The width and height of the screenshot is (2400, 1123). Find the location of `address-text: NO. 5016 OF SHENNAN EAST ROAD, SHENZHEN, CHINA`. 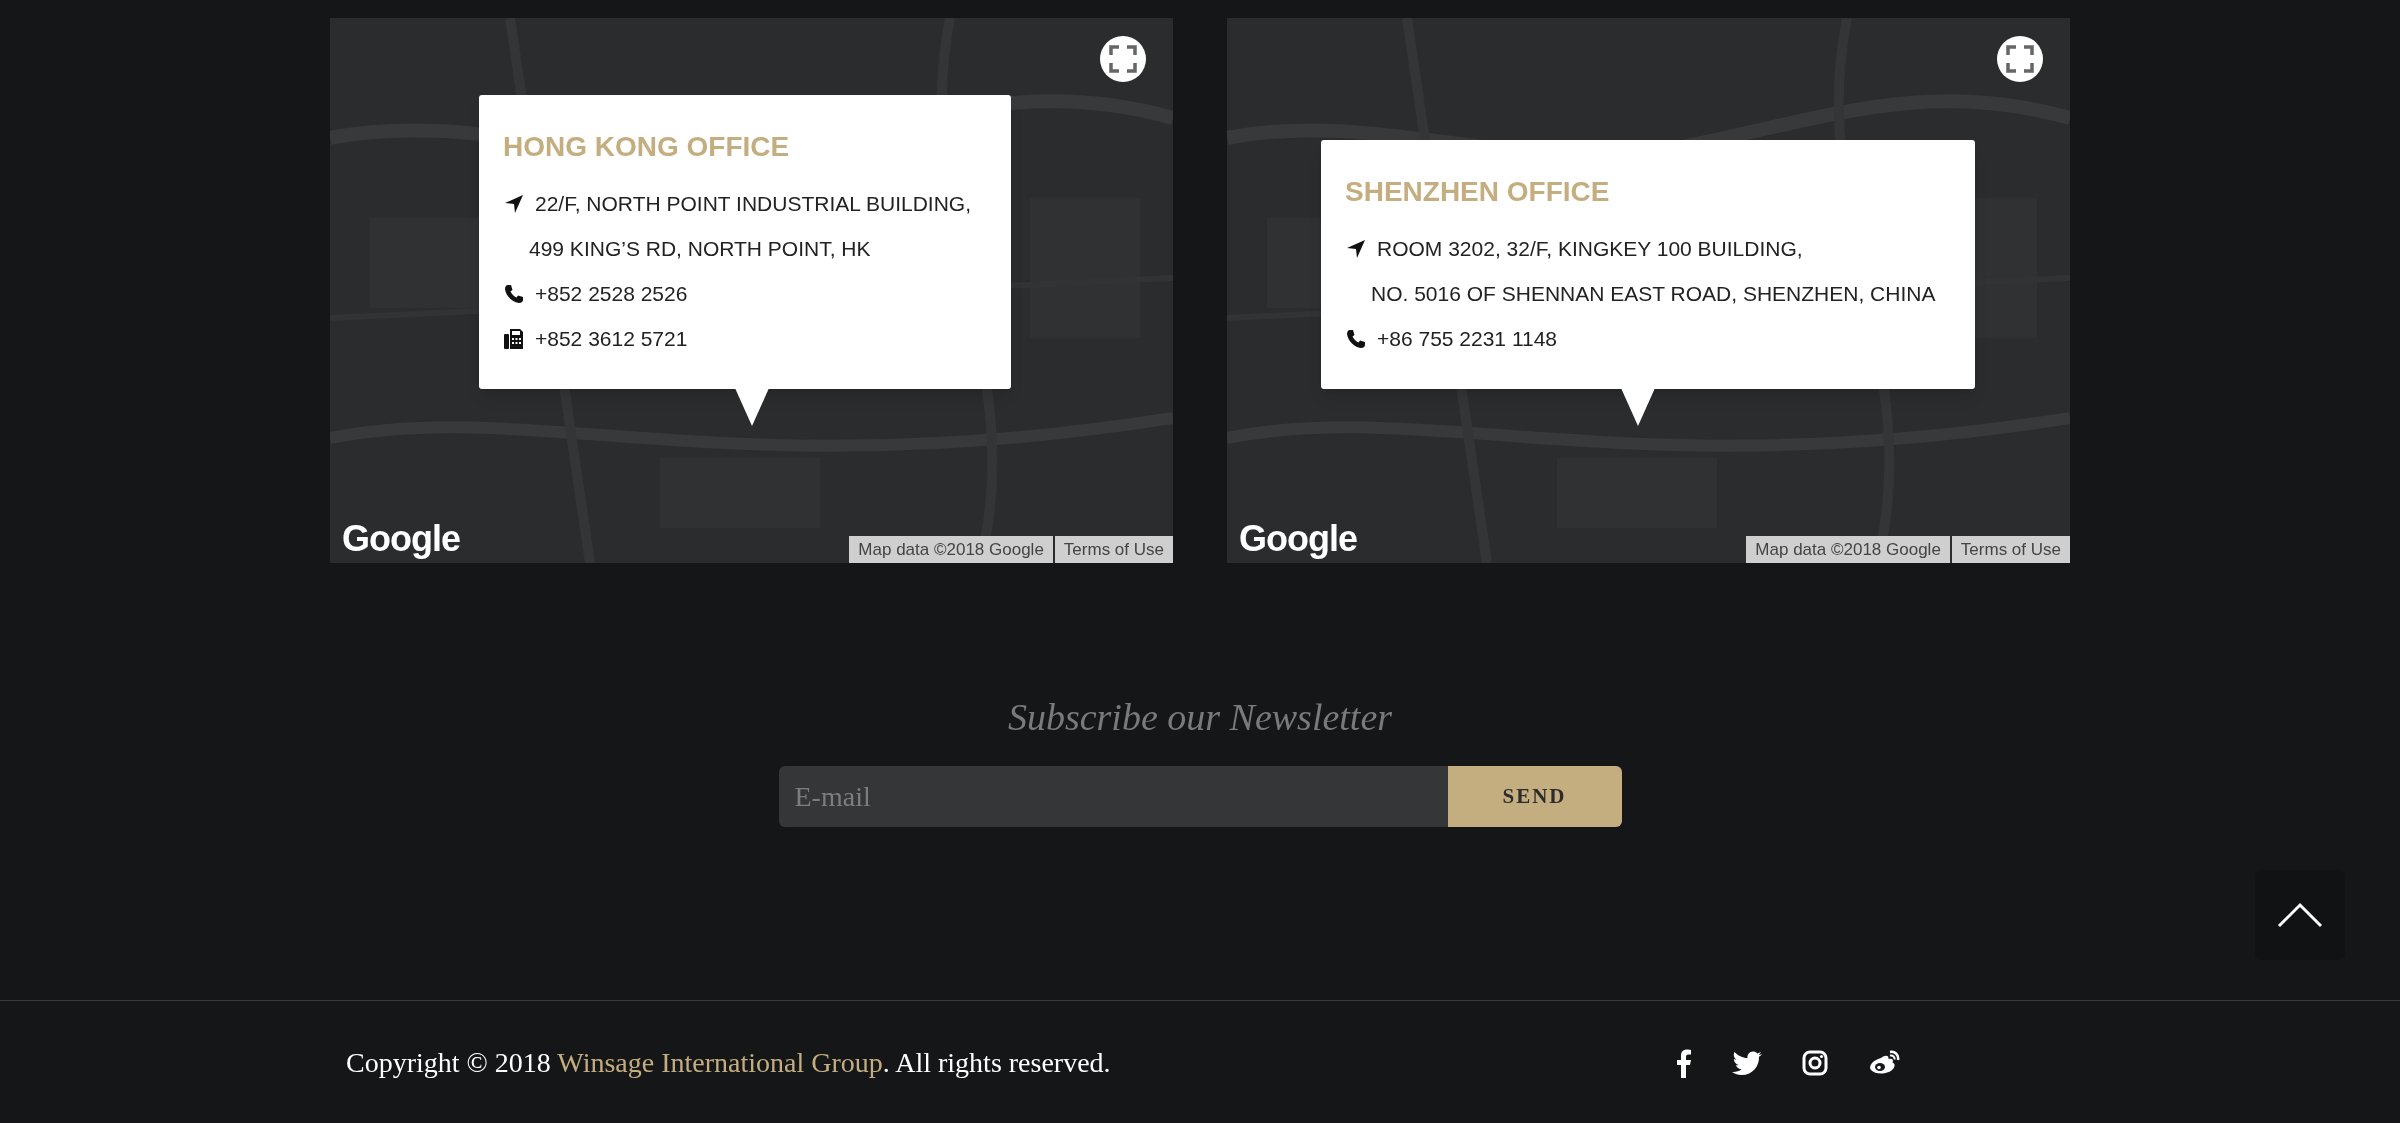

address-text: NO. 5016 OF SHENNAN EAST ROAD, SHENZHEN, CHINA is located at coordinates (1653, 293).